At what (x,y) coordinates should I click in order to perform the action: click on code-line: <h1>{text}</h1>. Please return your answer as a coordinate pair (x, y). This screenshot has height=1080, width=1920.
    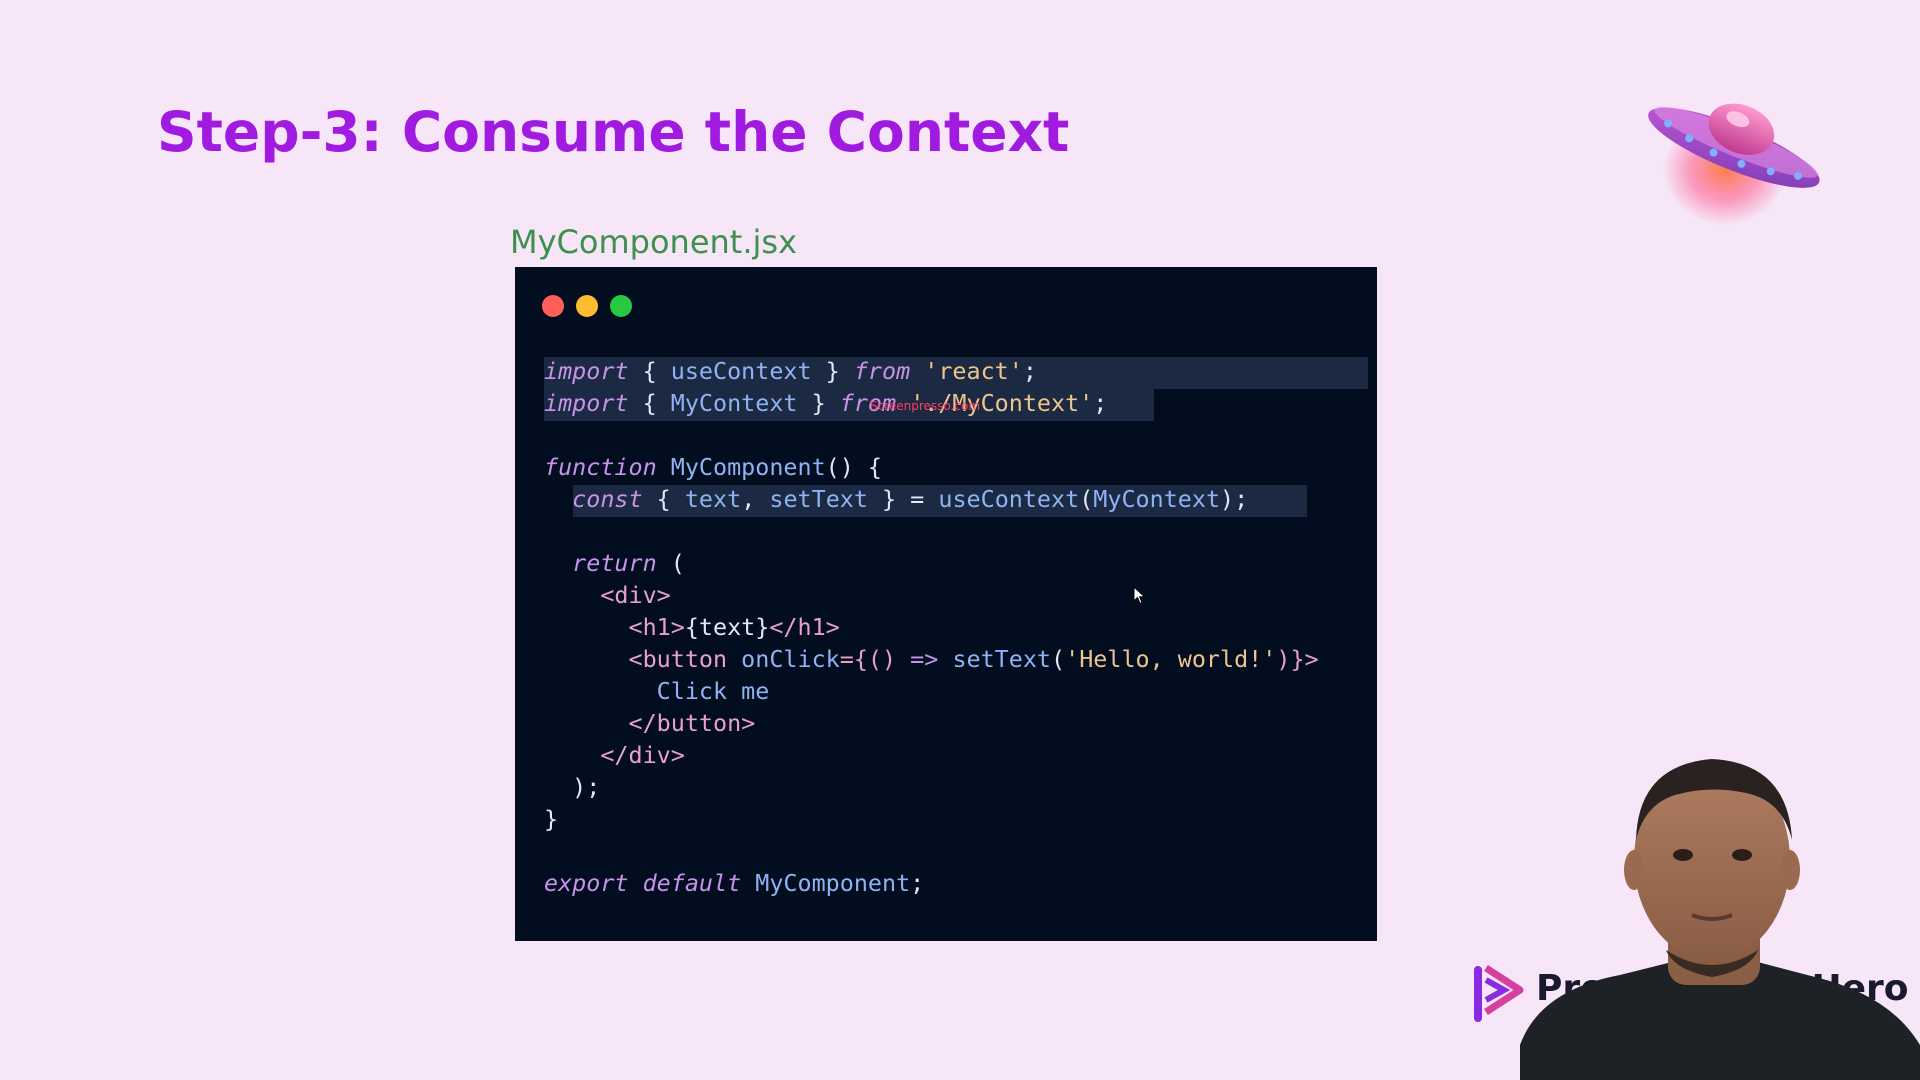
    Looking at the image, I should click on (931, 627).